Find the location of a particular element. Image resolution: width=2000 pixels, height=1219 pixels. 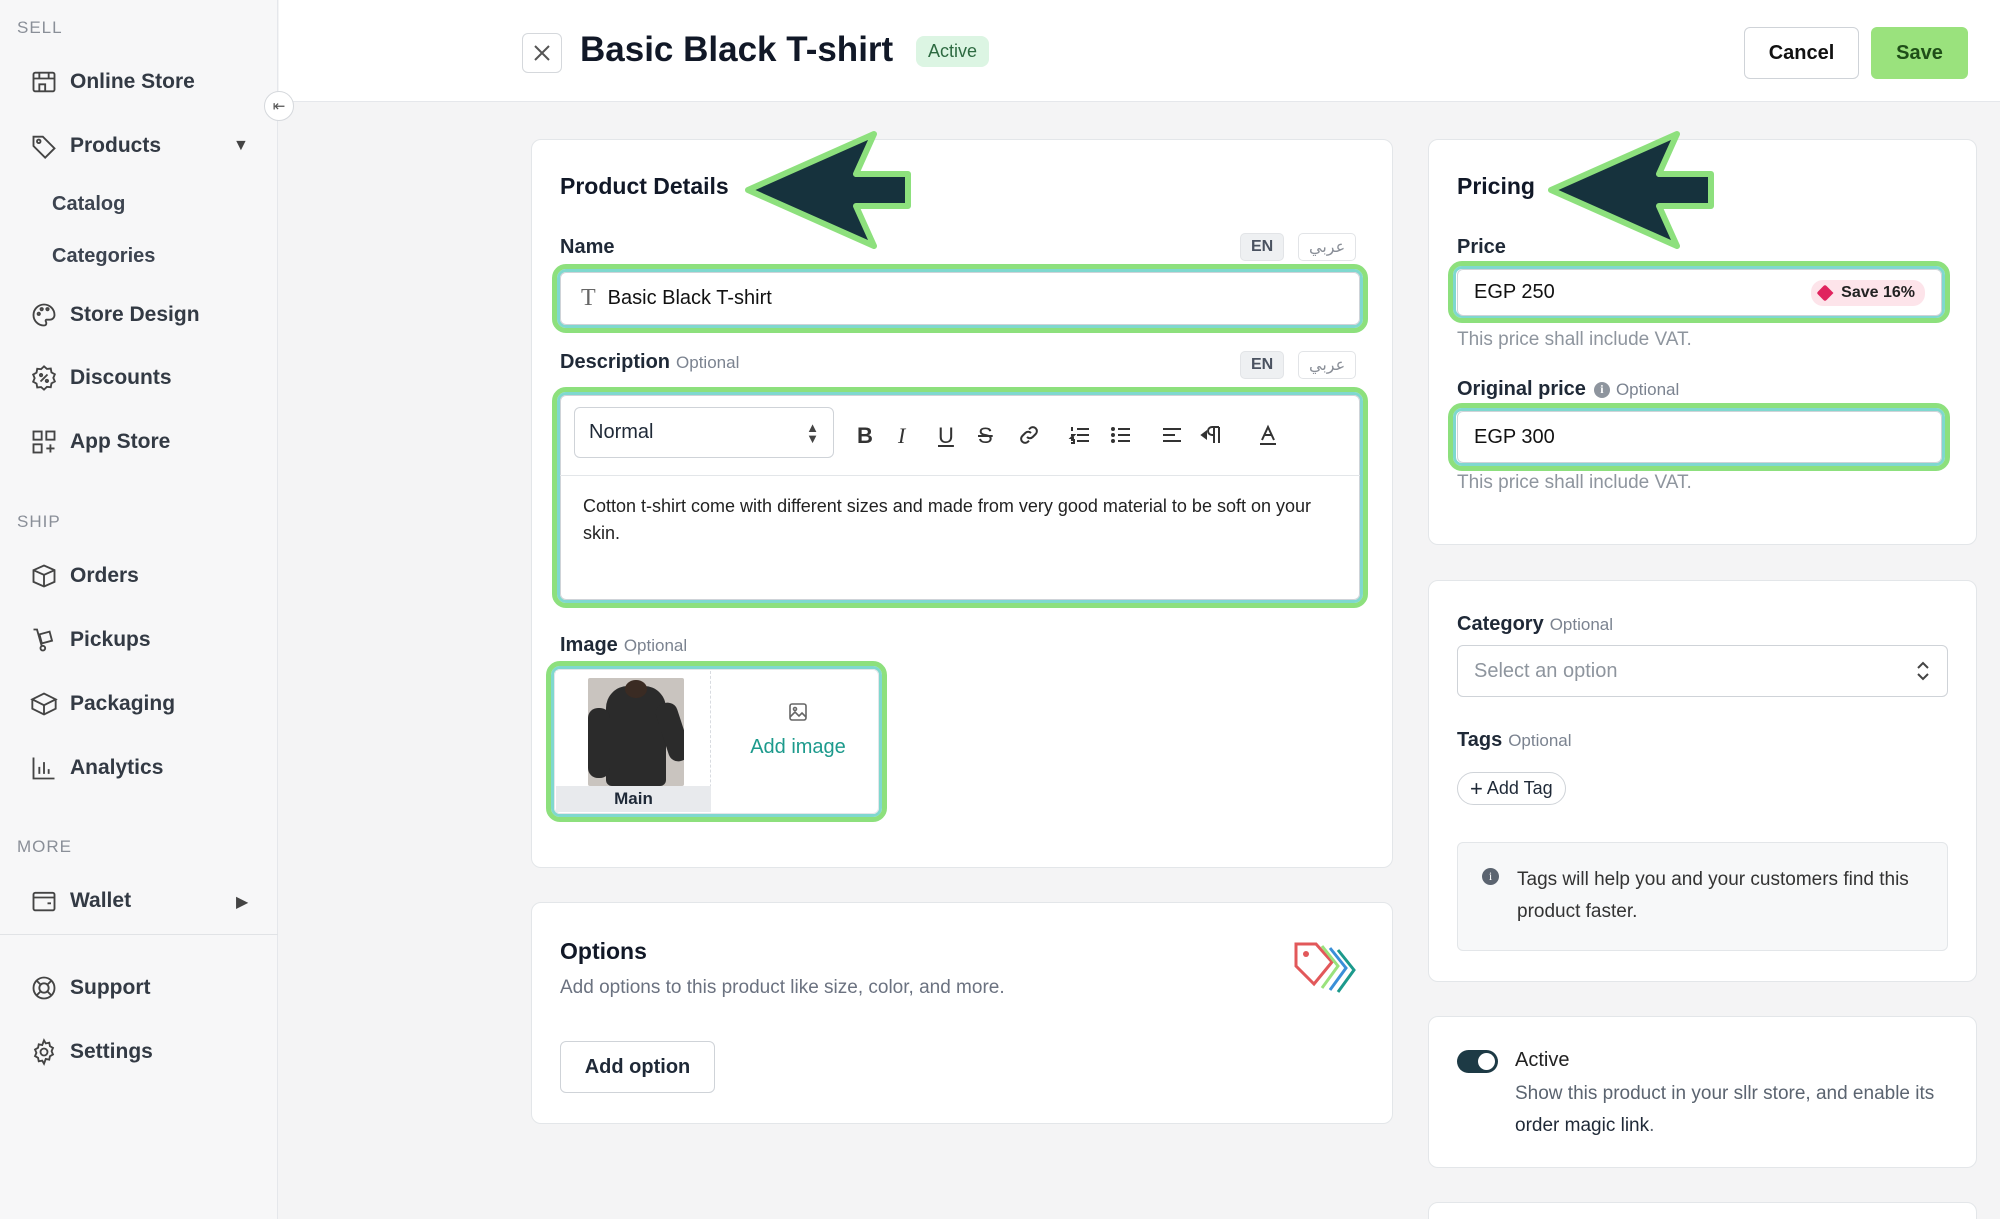

description-label: Description Optional is located at coordinates (649, 362).